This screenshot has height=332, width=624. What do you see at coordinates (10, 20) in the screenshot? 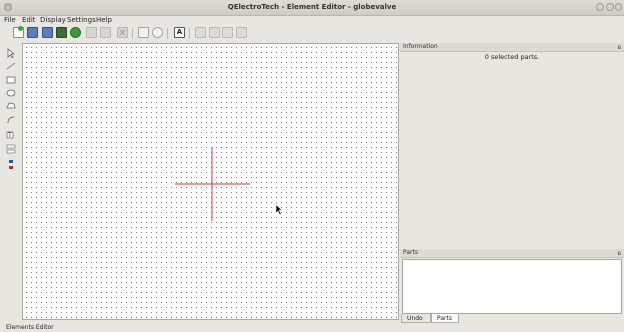
I see `menu-file: File` at bounding box center [10, 20].